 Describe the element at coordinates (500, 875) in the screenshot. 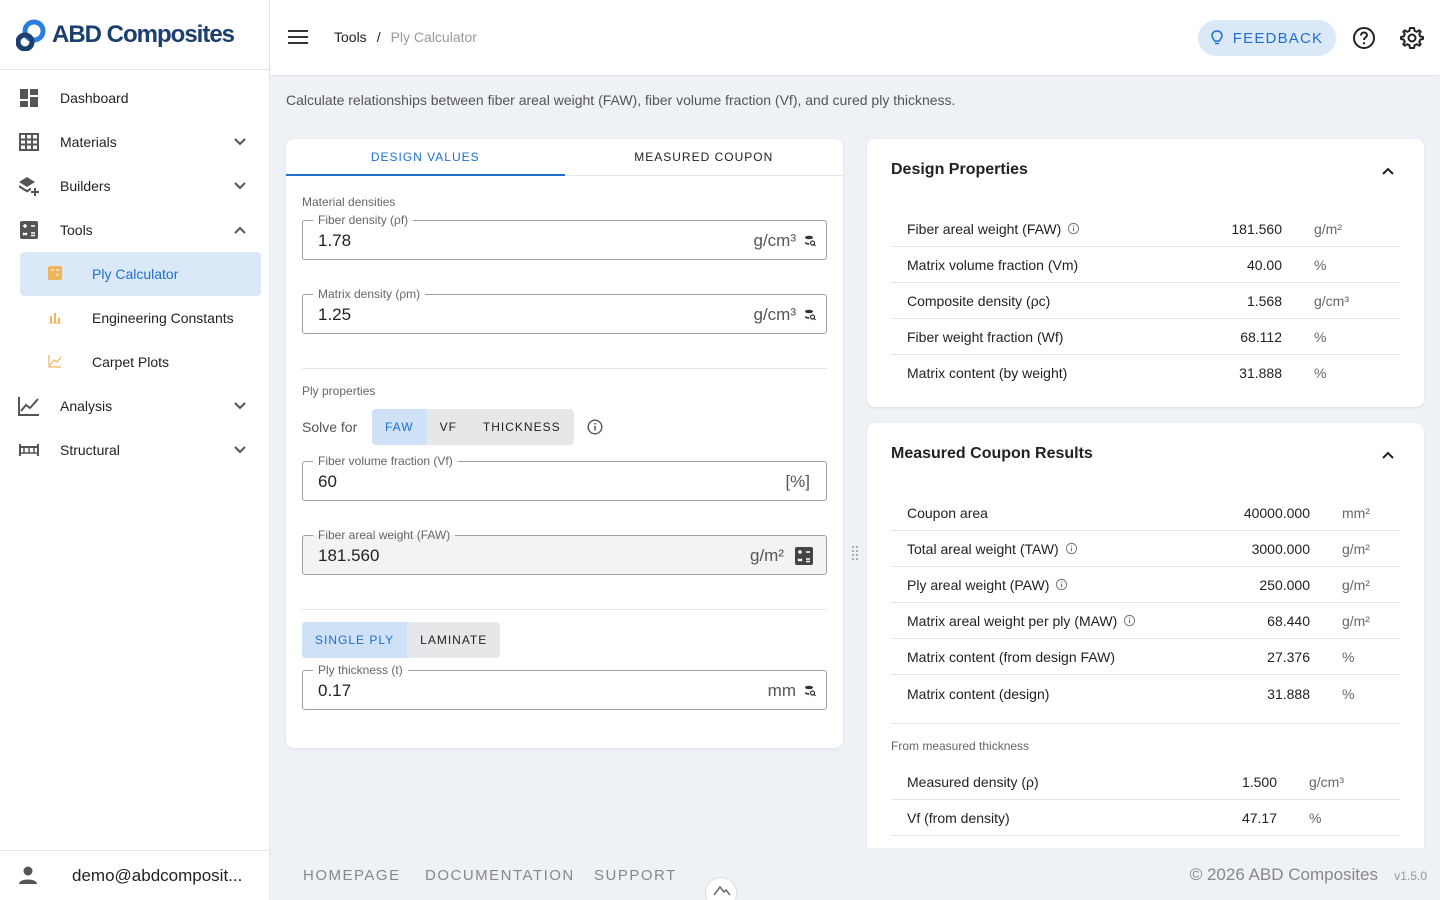

I see `footer-link-documentation: DOCUMENTATION` at that location.